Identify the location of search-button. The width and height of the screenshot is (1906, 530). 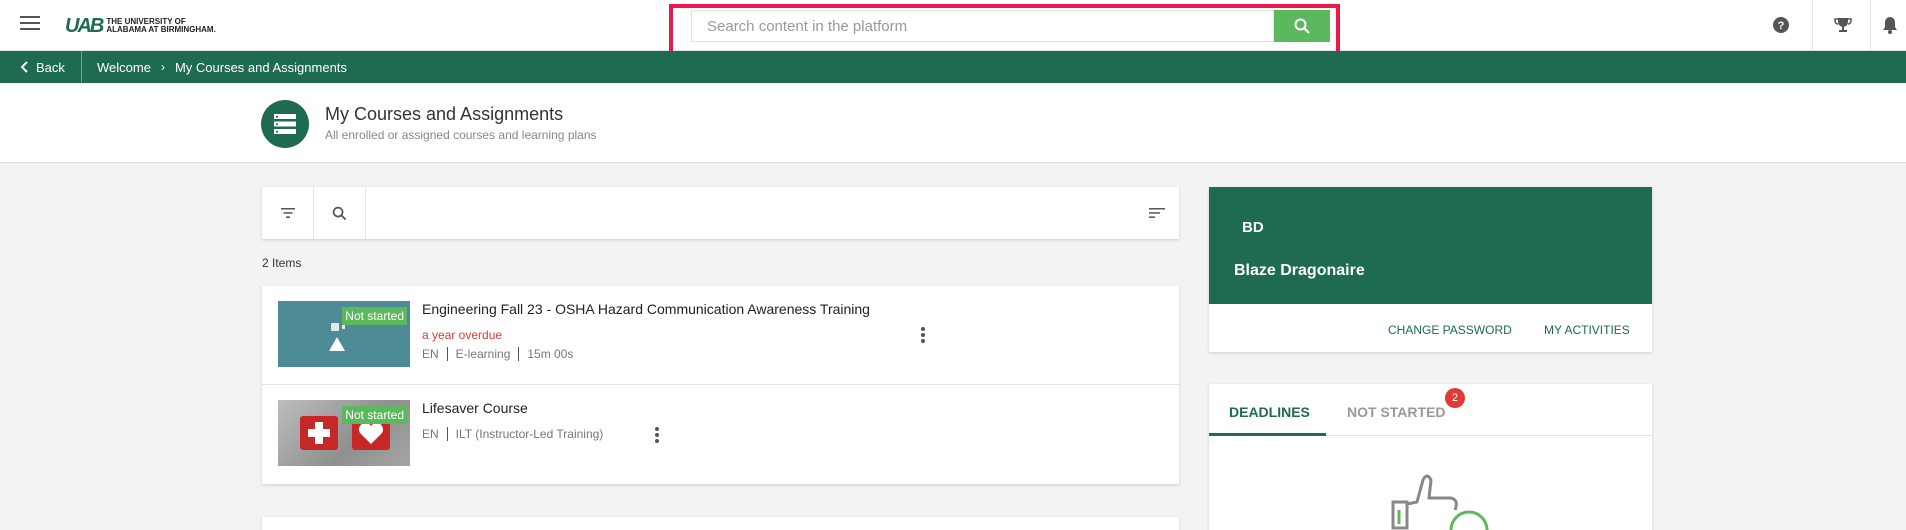
(1302, 26).